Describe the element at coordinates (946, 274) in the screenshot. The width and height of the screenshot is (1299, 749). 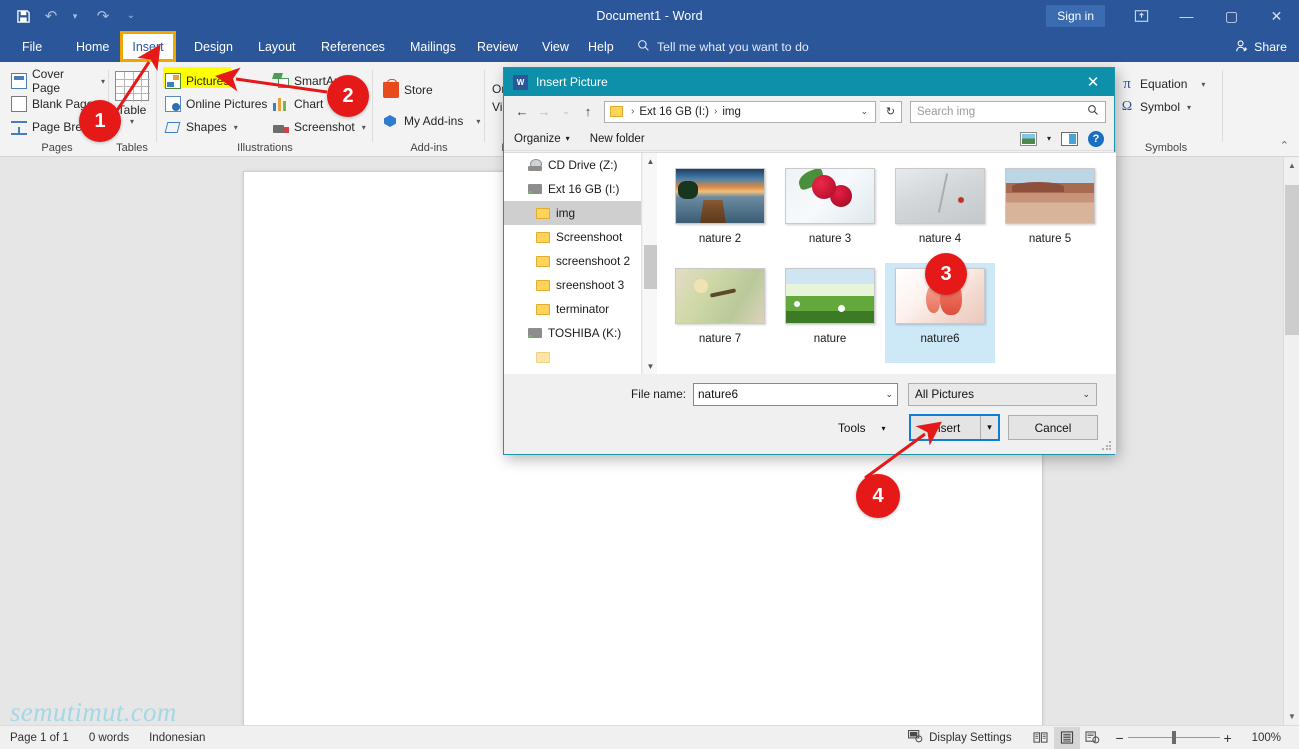
I see `callout-3: 3` at that location.